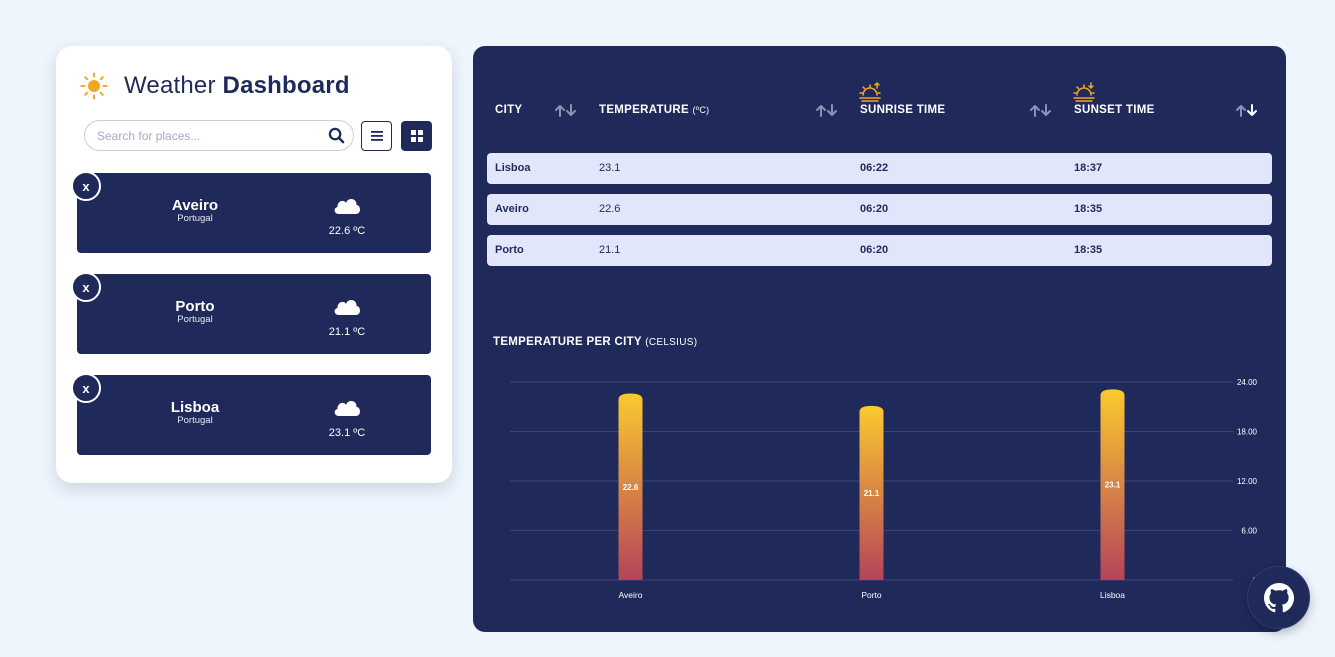  I want to click on list-icon, so click(376, 136).